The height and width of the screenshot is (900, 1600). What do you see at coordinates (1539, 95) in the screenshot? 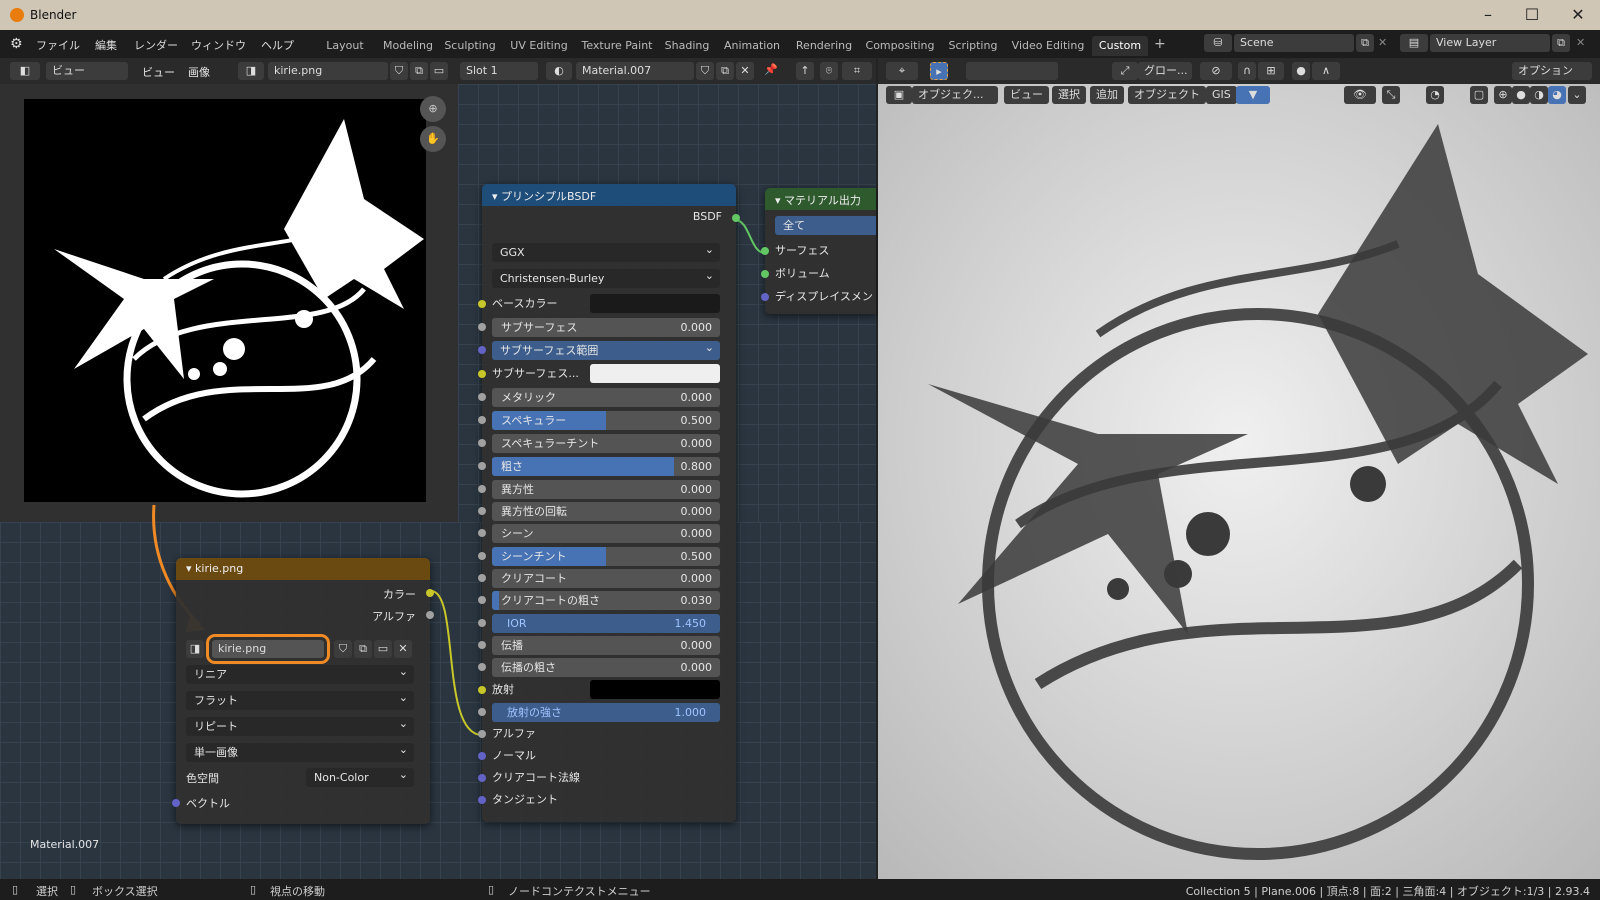
I see `material-shading-icon: ◑` at bounding box center [1539, 95].